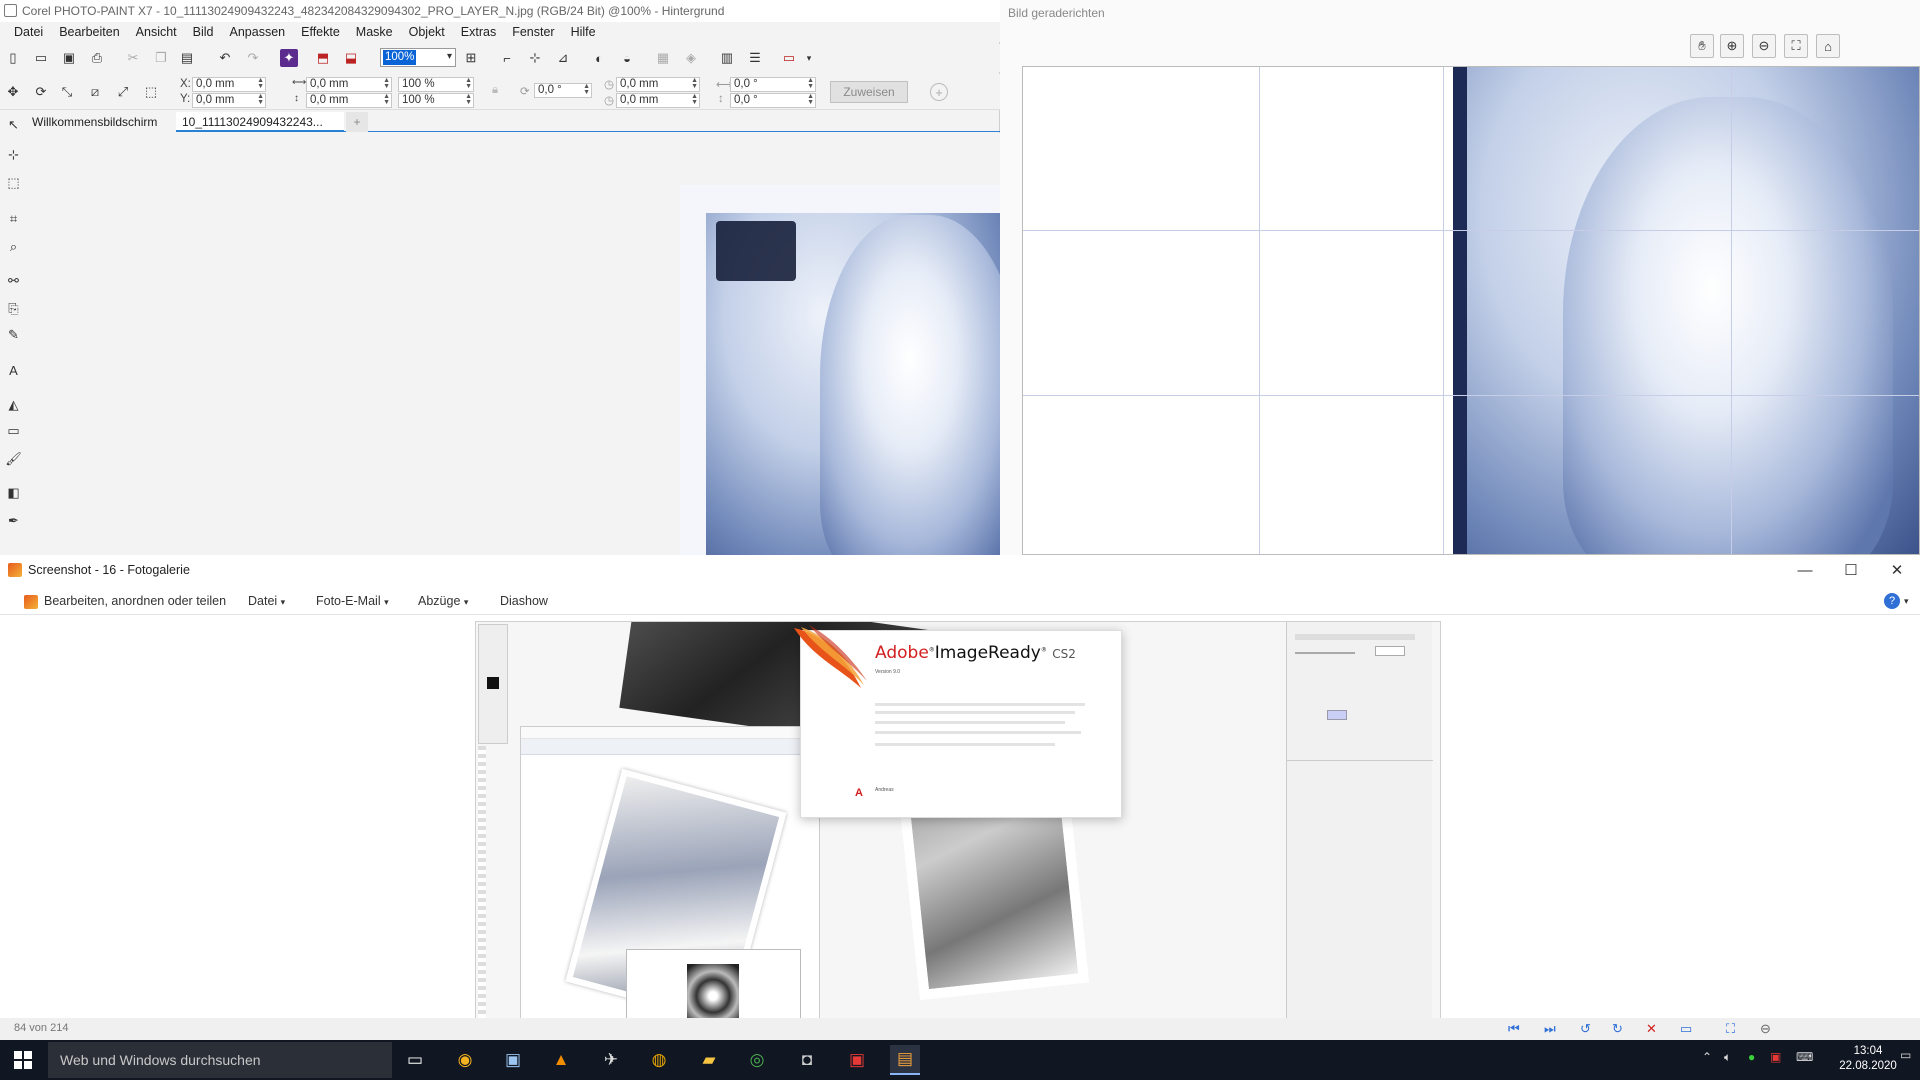  I want to click on export-icon: ⬓, so click(351, 58).